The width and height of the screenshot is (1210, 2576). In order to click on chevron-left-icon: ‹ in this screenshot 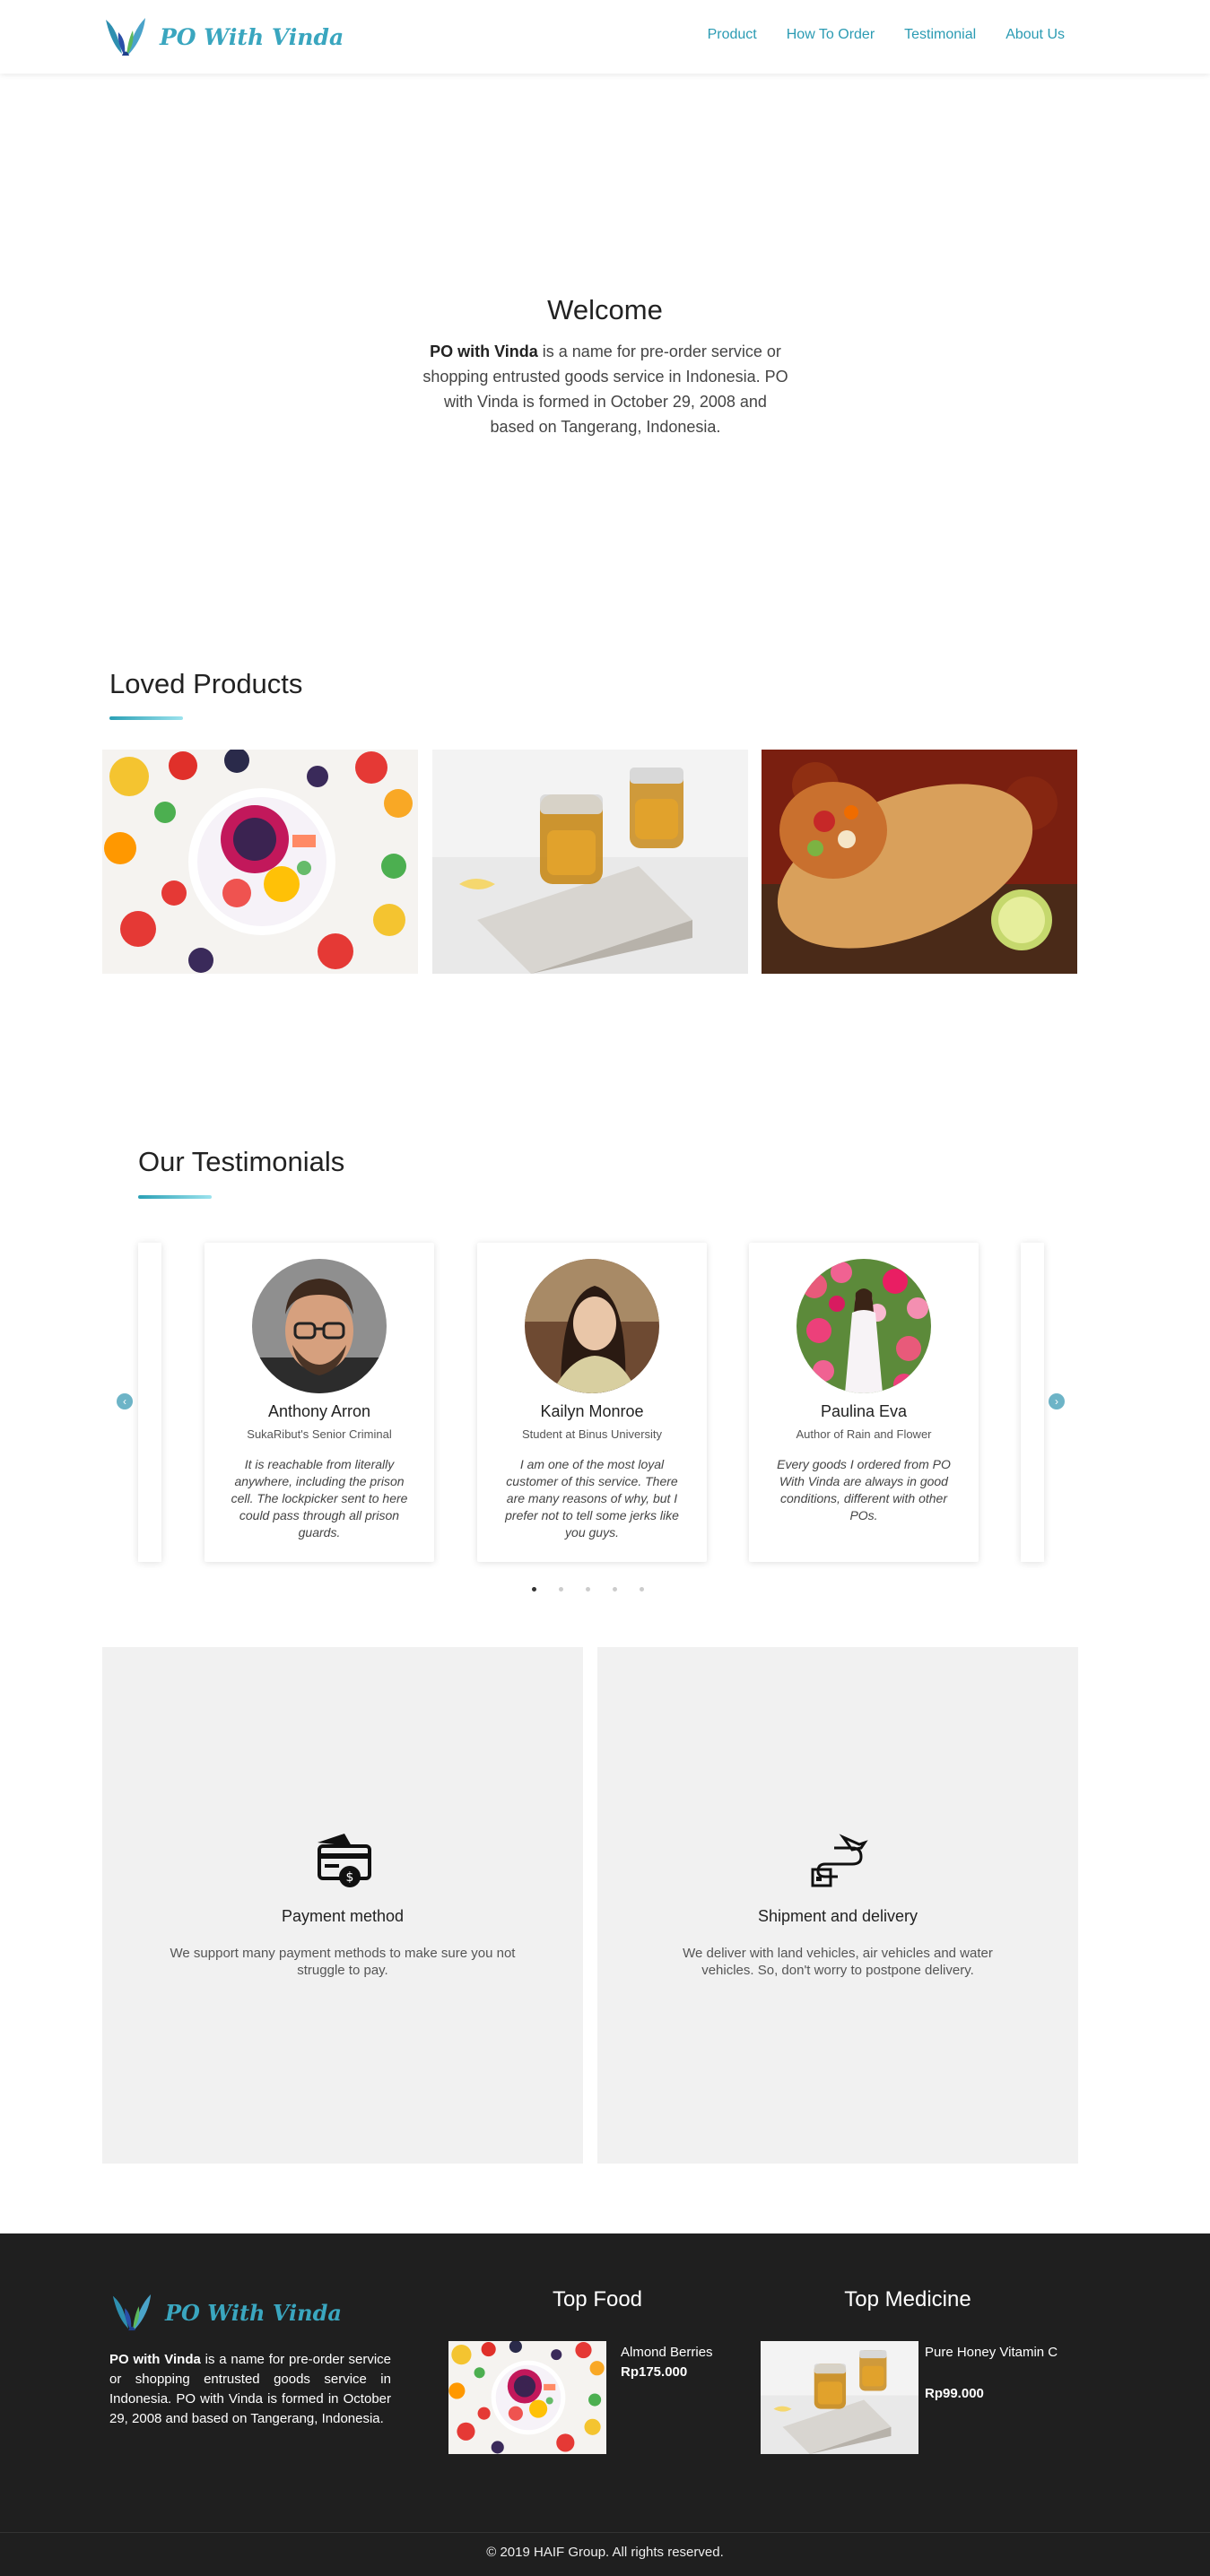, I will do `click(125, 1401)`.